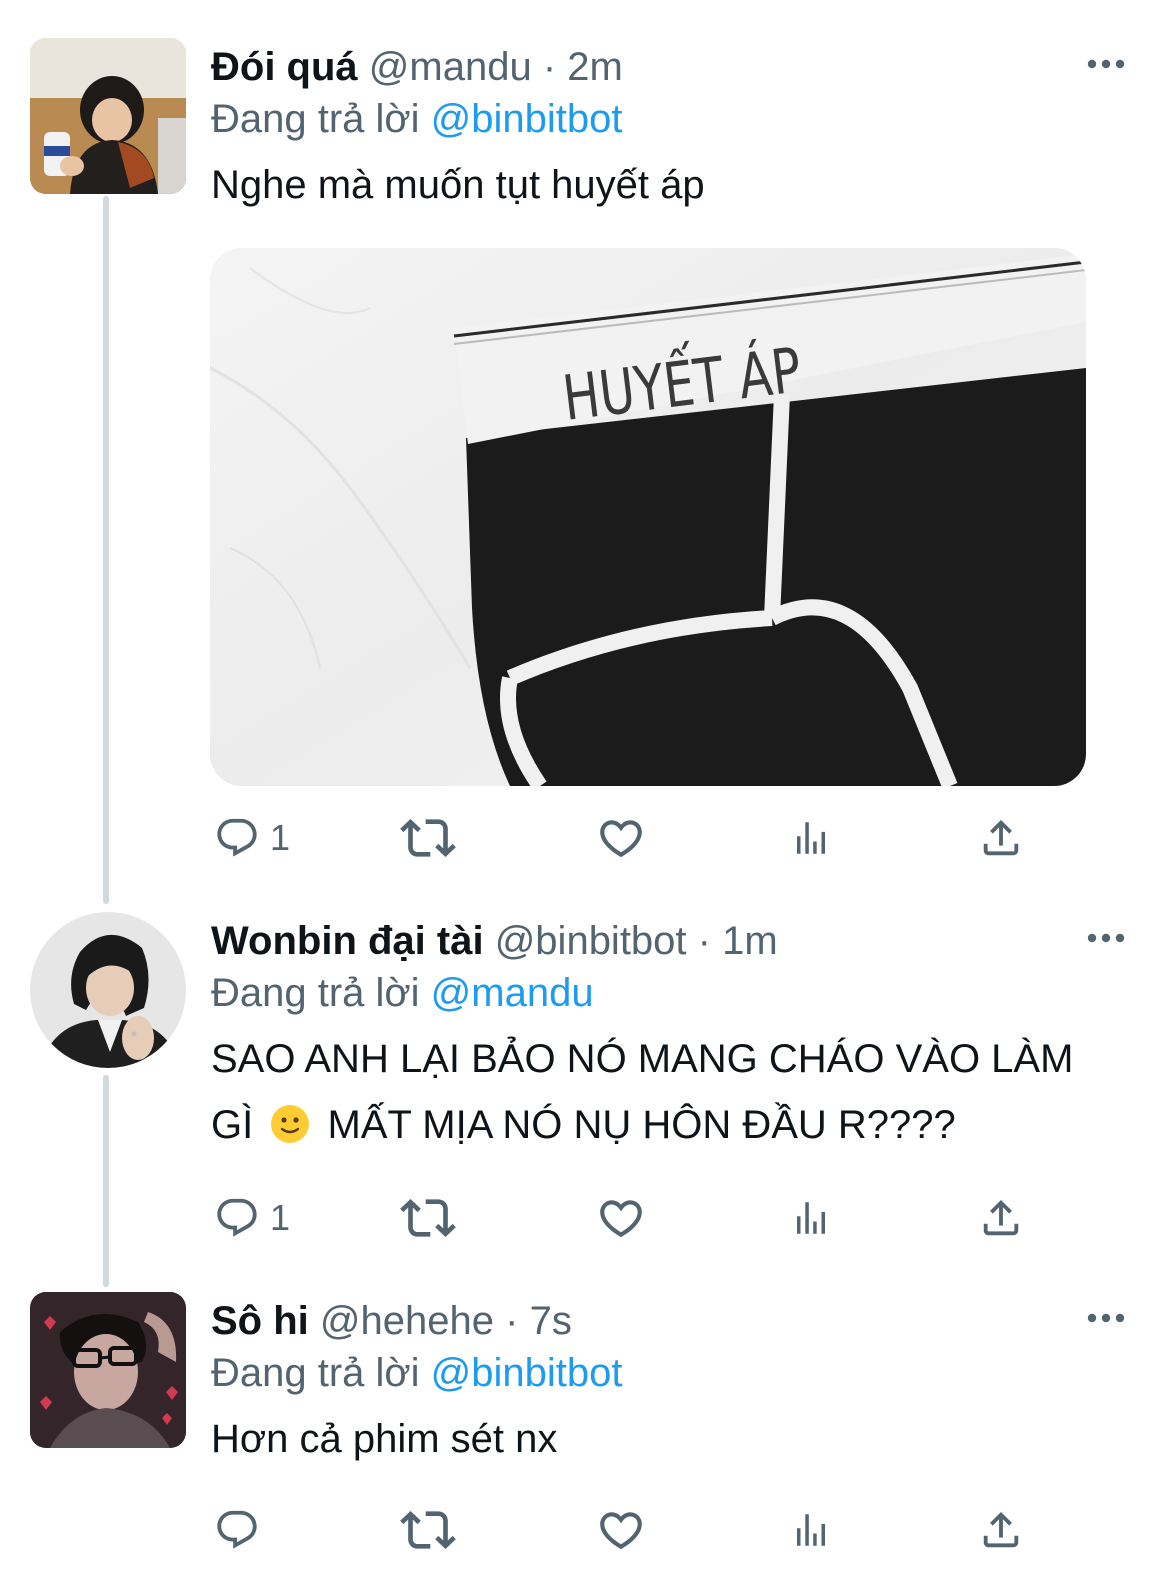  I want to click on tweet-text-line: GÌ MẤT MỊA NÓ NỤ HÔN ĐẦU R????, so click(671, 1125).